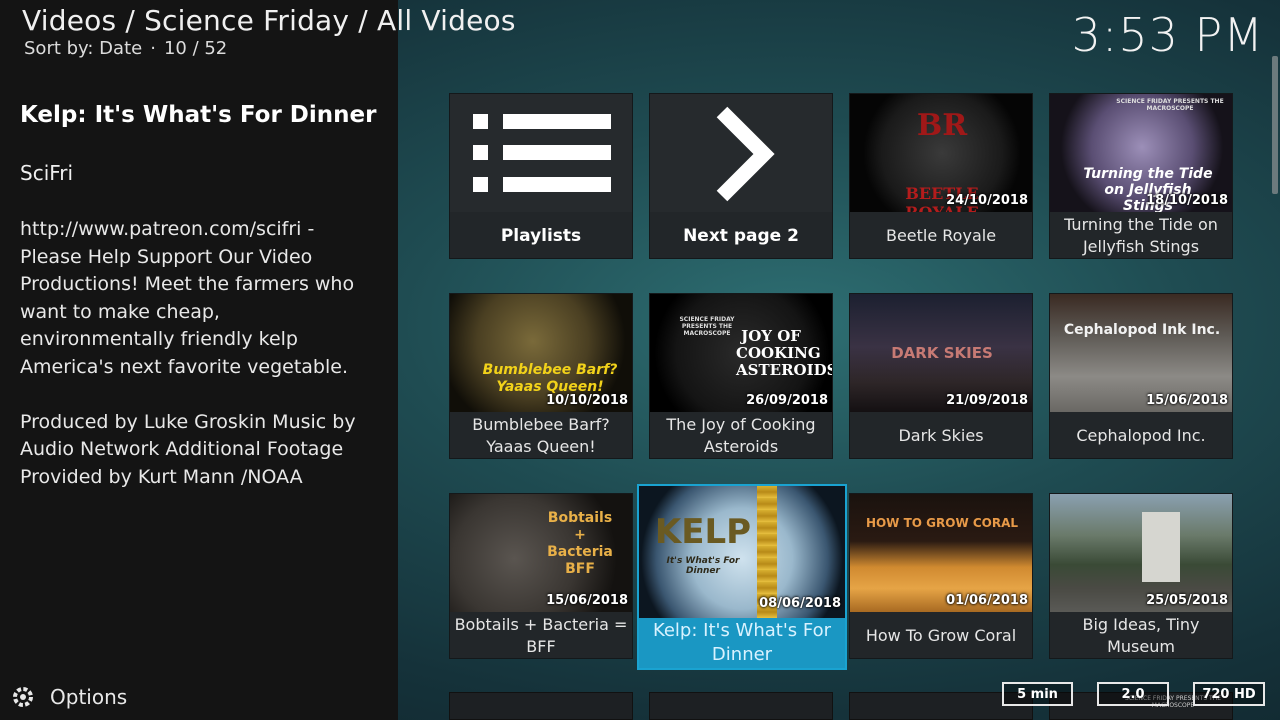  What do you see at coordinates (742, 642) in the screenshot?
I see `tile-label: Kelp: It's What's For Dinner` at bounding box center [742, 642].